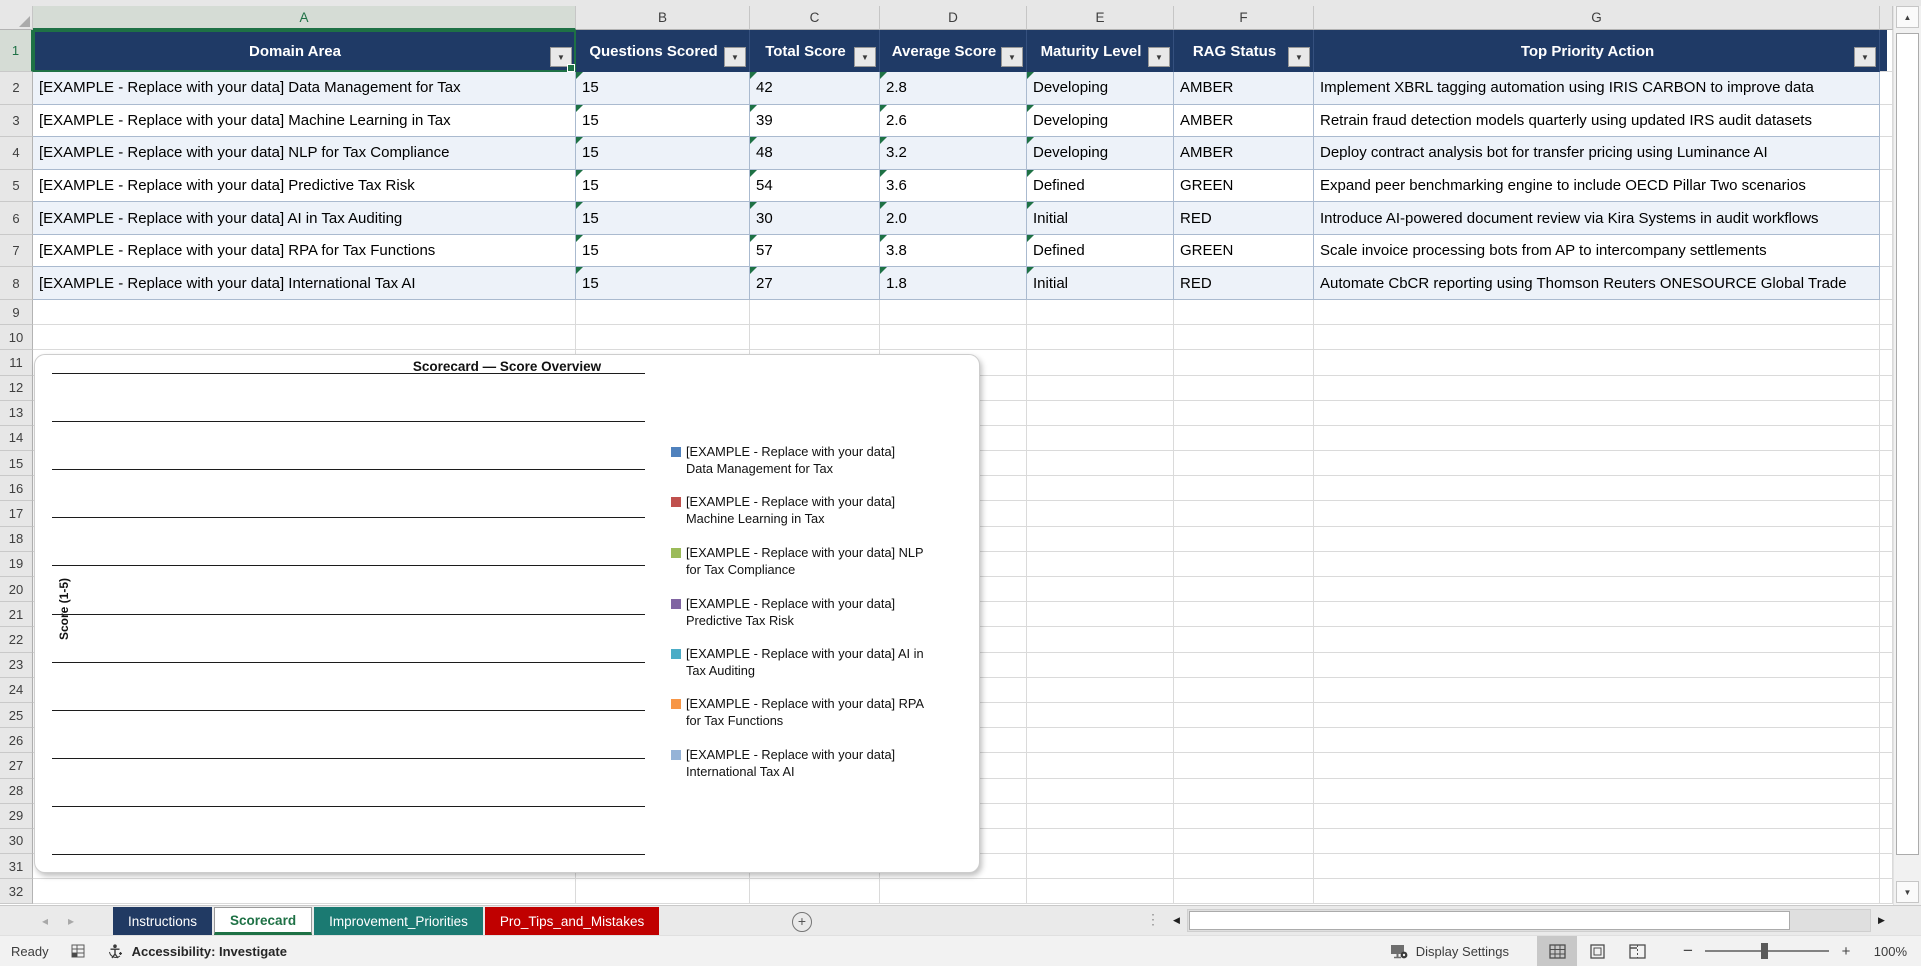 The image size is (1921, 966). I want to click on row-header-7: 7, so click(16, 251).